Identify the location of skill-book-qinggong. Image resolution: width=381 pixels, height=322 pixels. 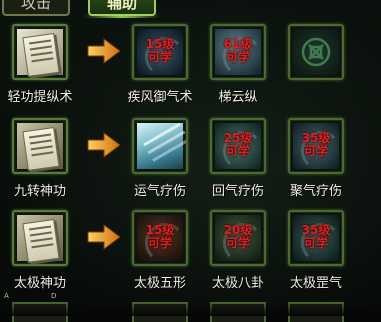
(40, 52).